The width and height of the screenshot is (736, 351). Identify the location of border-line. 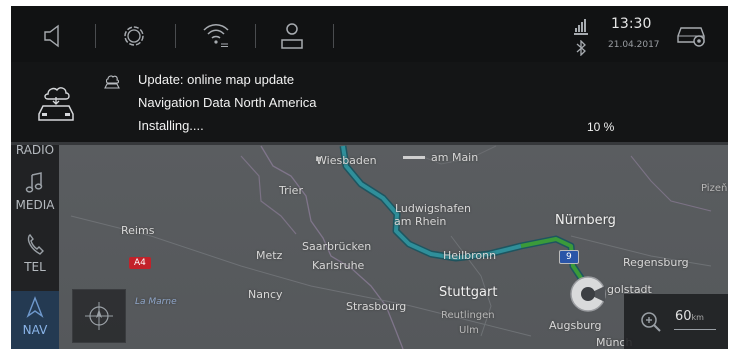
(671, 183).